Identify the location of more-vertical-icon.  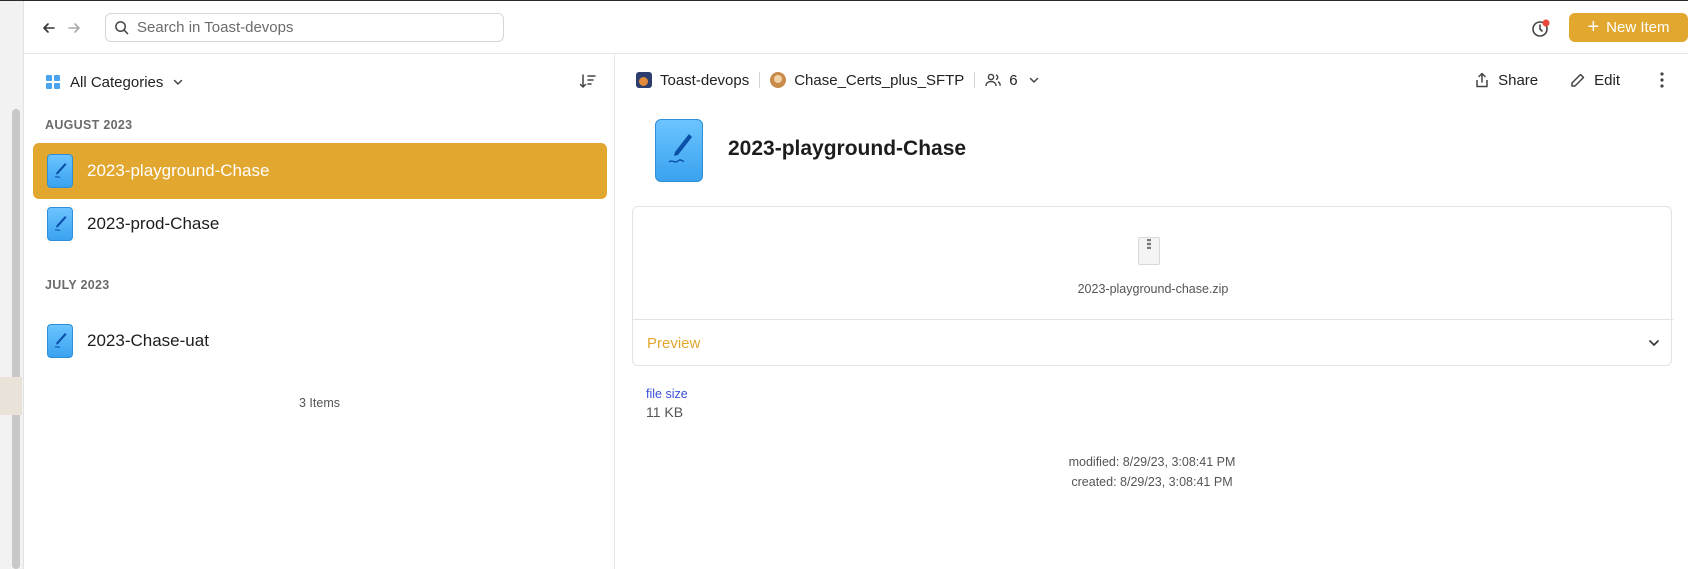
(1662, 80).